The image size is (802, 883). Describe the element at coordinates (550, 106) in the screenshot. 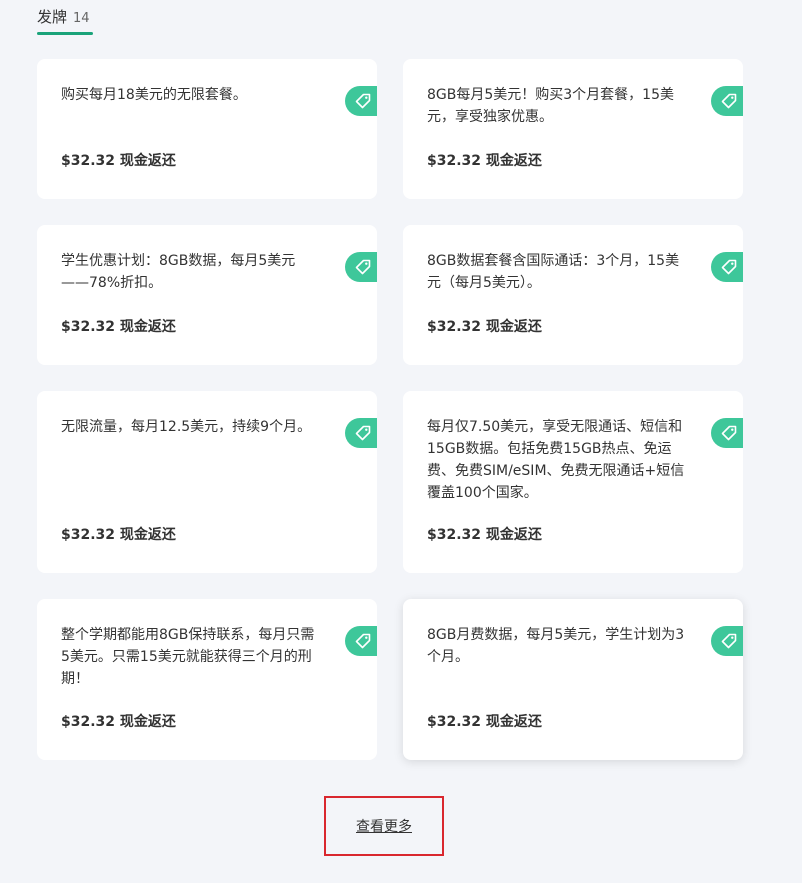

I see `offer-description: 8GB每月5美元！购买3个月套餐，15美元，享受独家优惠。` at that location.